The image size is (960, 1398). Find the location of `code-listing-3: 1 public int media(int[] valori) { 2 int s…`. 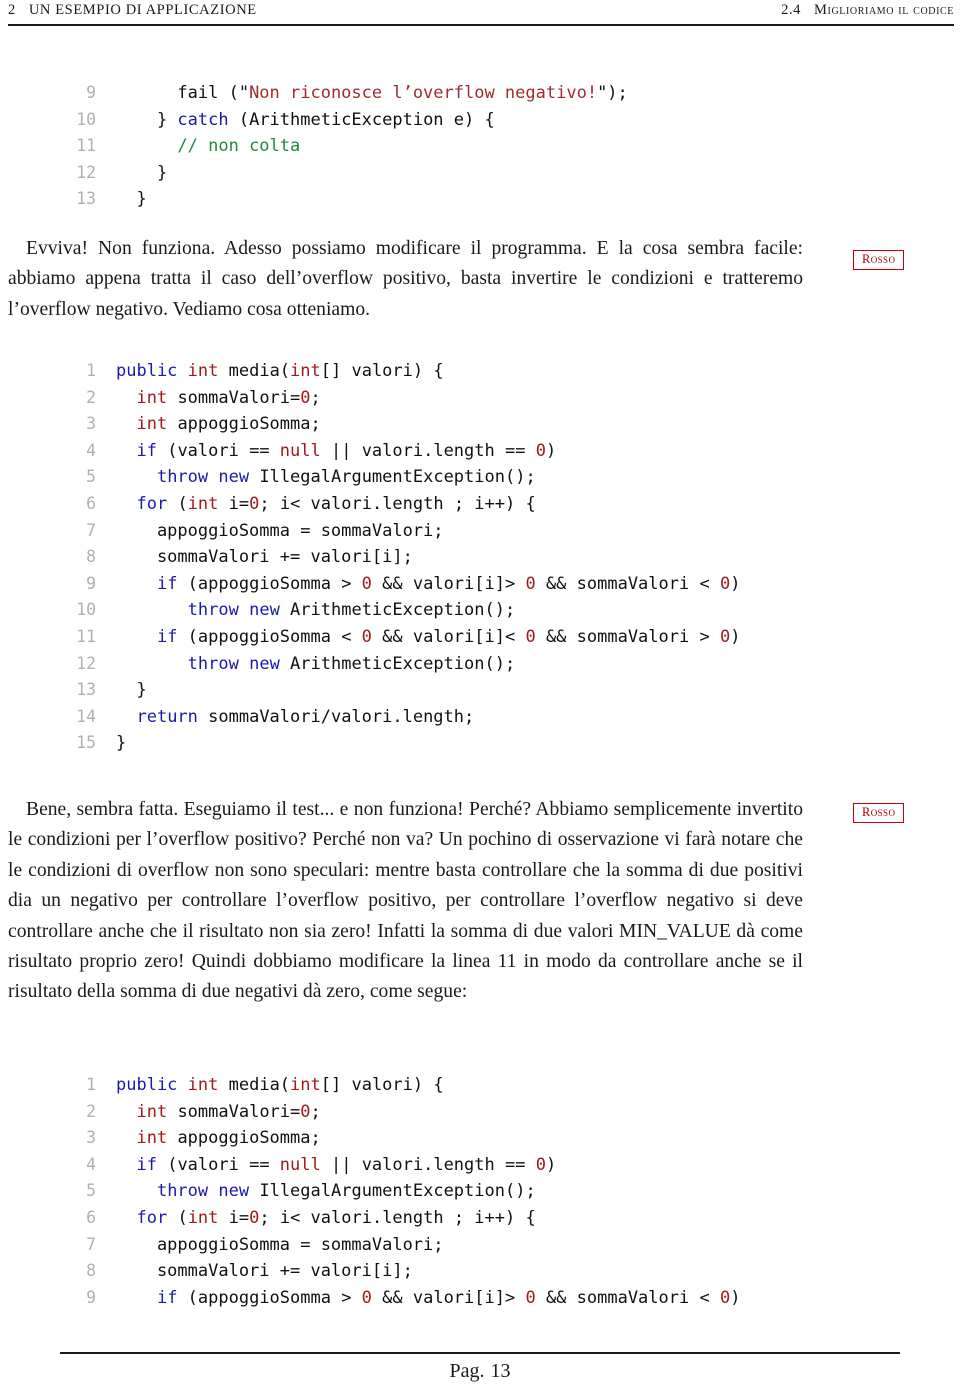

code-listing-3: 1 public int media(int[] valori) { 2 int s… is located at coordinates (400, 1191).